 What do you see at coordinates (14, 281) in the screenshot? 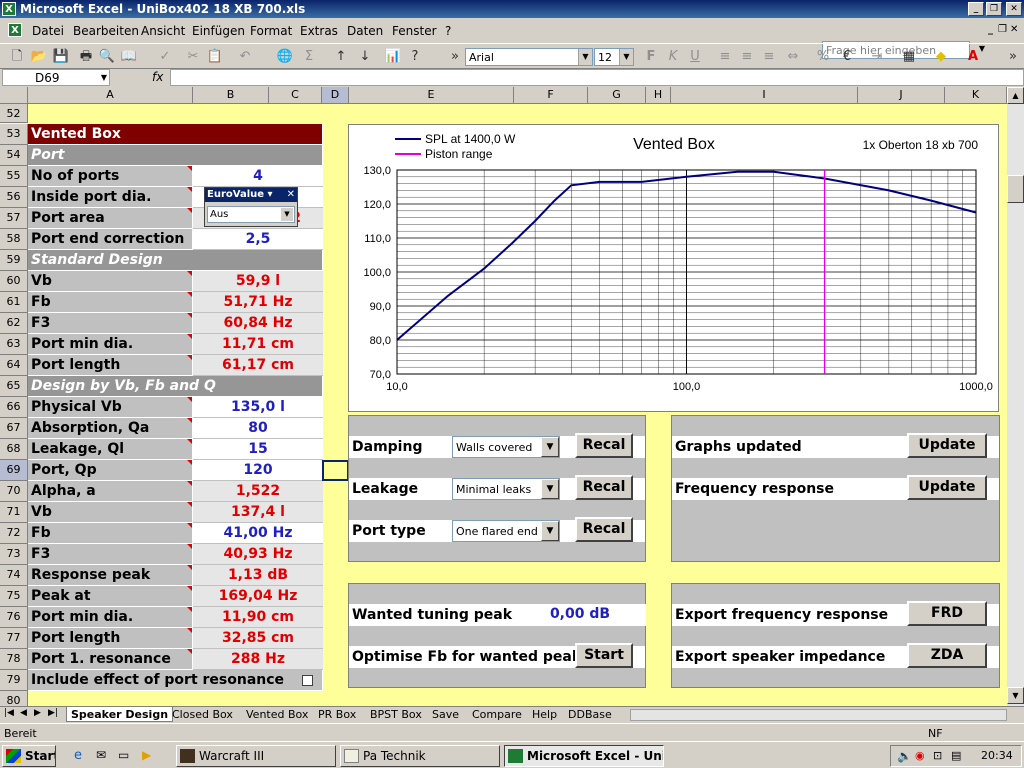
I see `row-header: 60` at bounding box center [14, 281].